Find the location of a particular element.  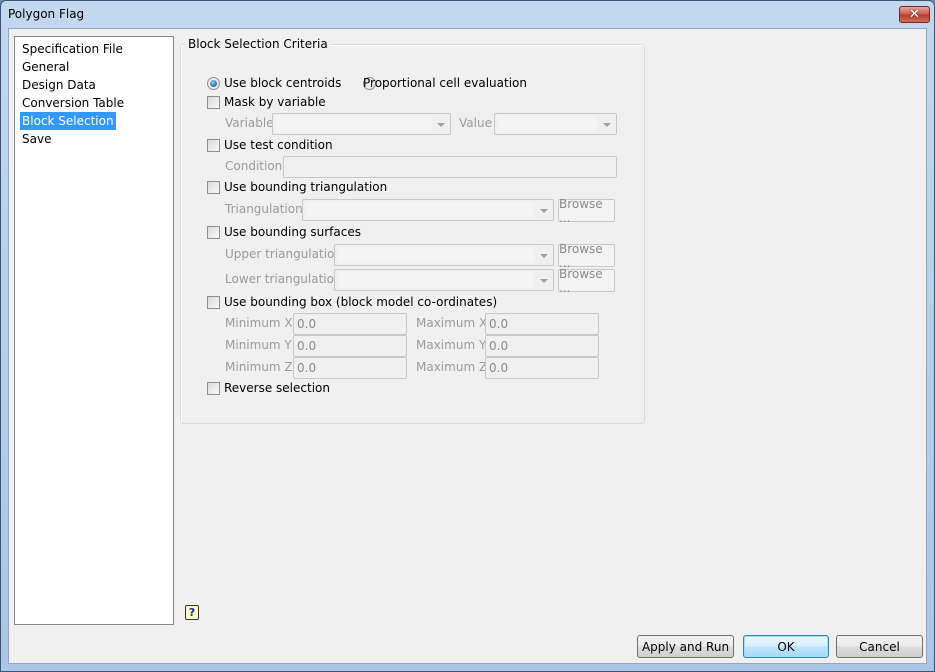

condition-input is located at coordinates (450, 167).